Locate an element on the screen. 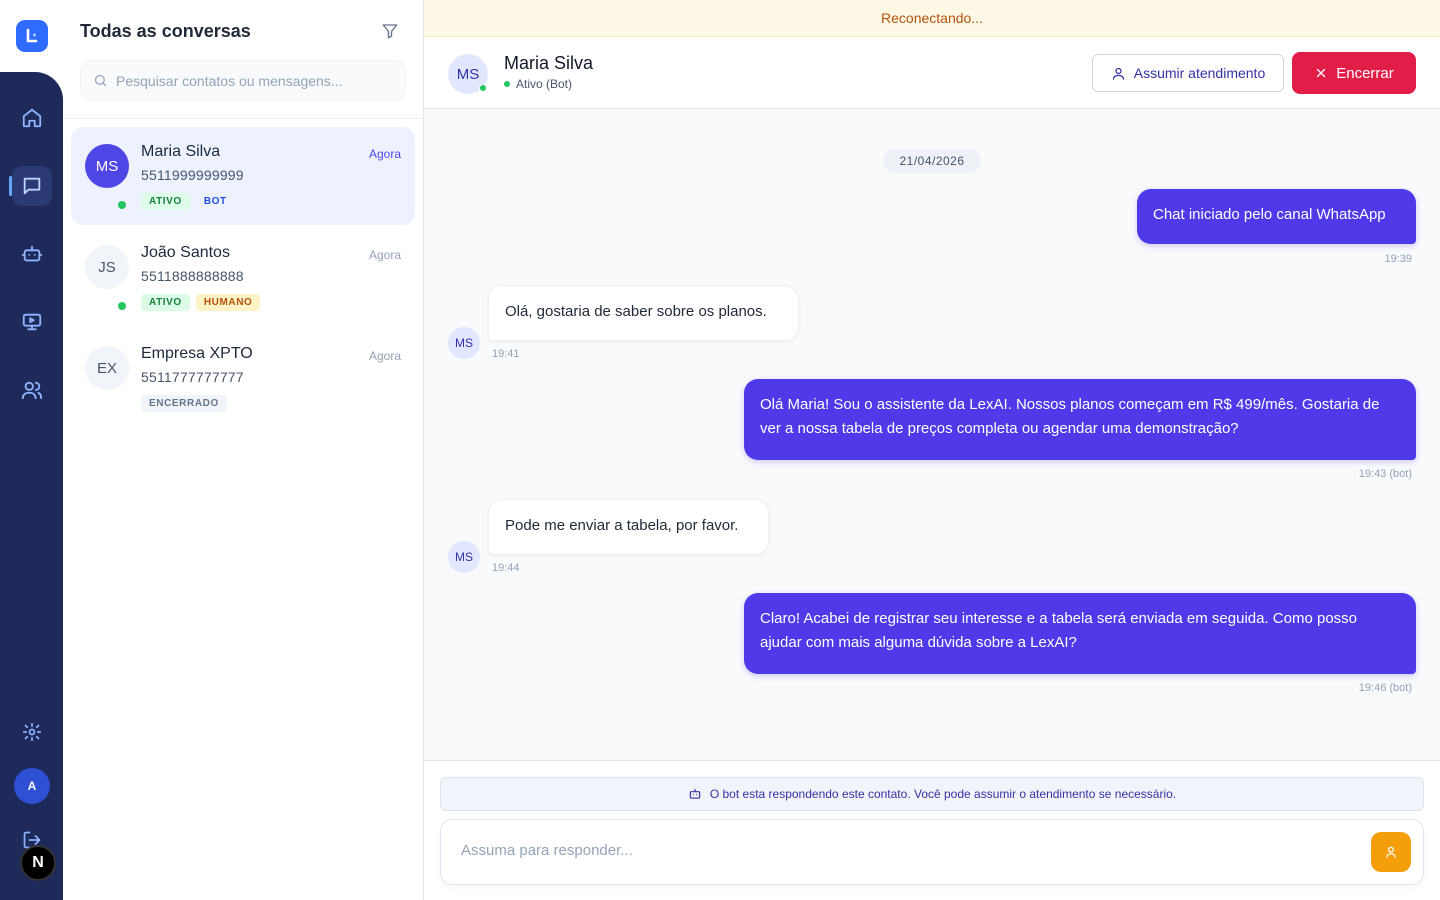  channel-badge: BOT is located at coordinates (215, 201).